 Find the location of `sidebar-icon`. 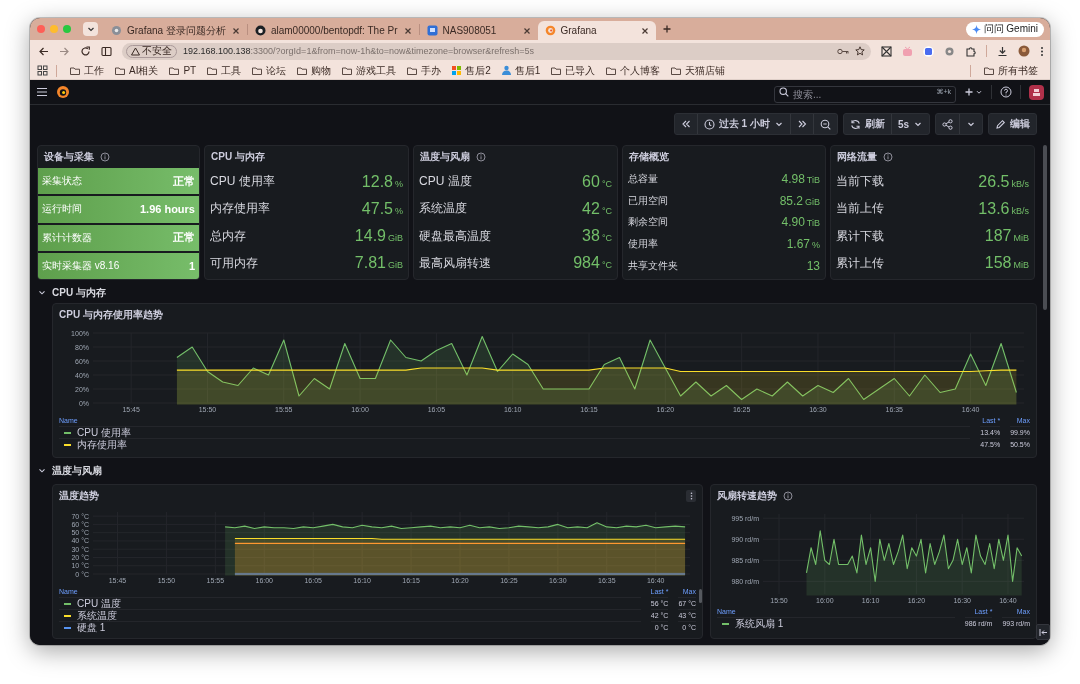

sidebar-icon is located at coordinates (106, 51).